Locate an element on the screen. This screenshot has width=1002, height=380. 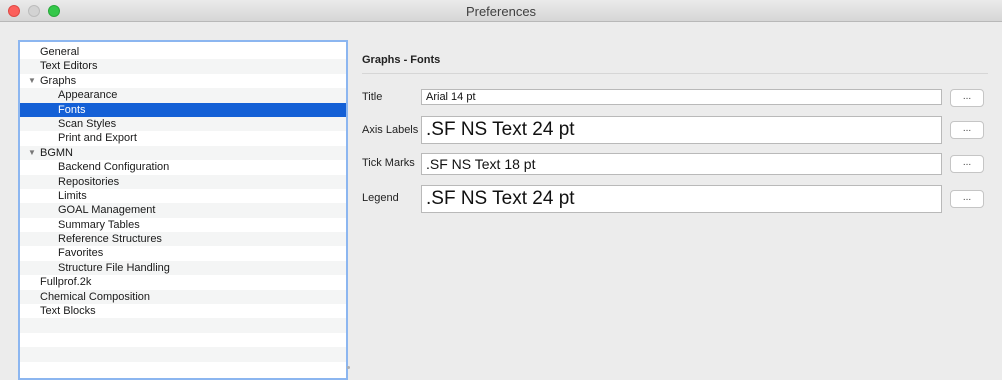
tree-item-bgmn: ▼ BGMN is located at coordinates (183, 153).